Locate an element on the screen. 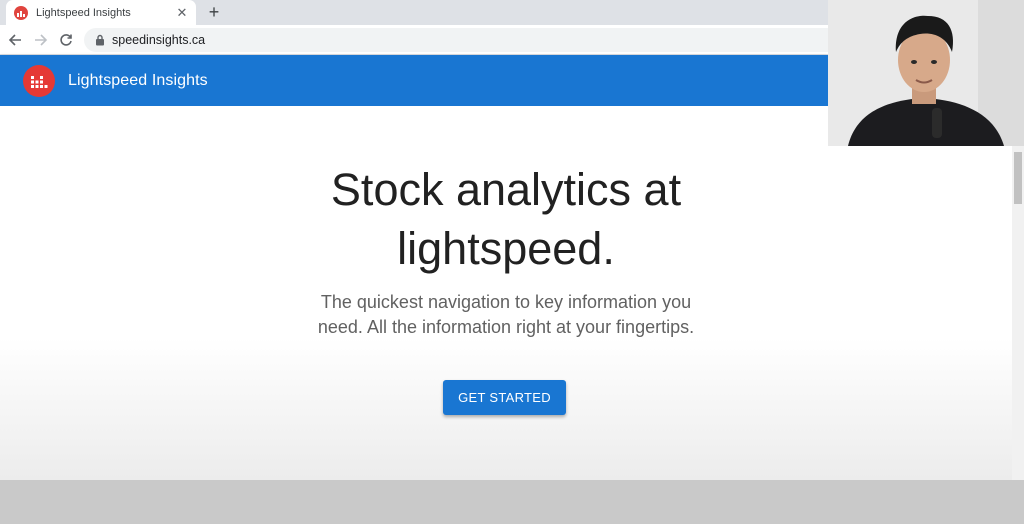 Image resolution: width=1024 pixels, height=524 pixels. address-bar: speedinsights.ca is located at coordinates (464, 40).